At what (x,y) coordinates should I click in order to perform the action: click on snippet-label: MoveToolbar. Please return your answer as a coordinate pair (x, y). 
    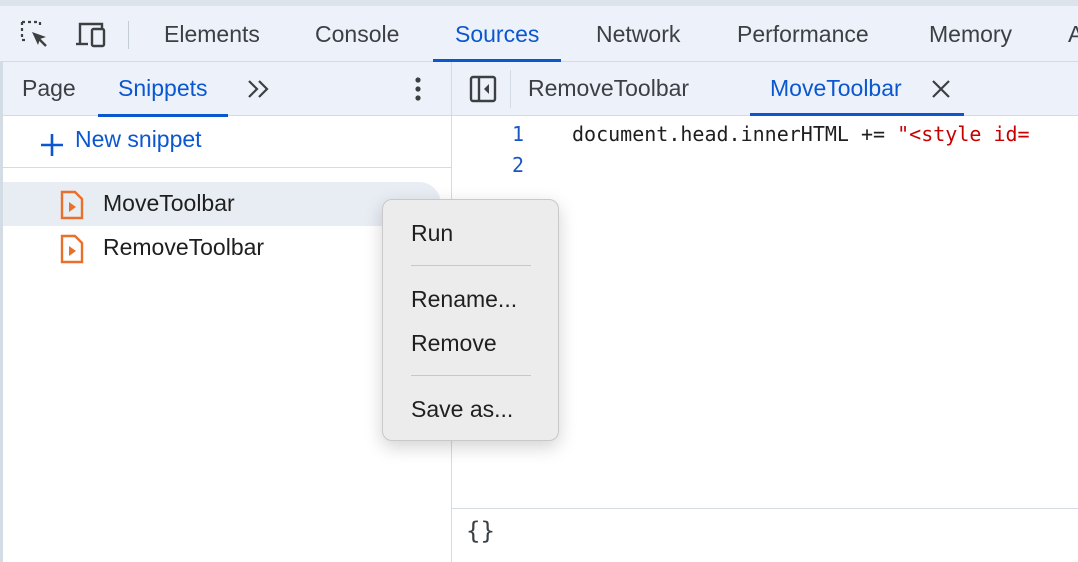
    Looking at the image, I should click on (169, 203).